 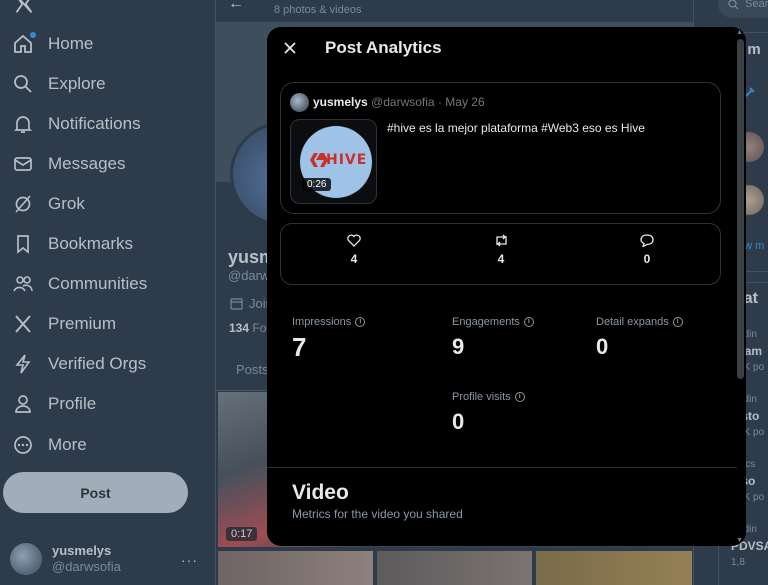 I want to click on engagement-stats-card: 4 4 0, so click(x=500, y=254).